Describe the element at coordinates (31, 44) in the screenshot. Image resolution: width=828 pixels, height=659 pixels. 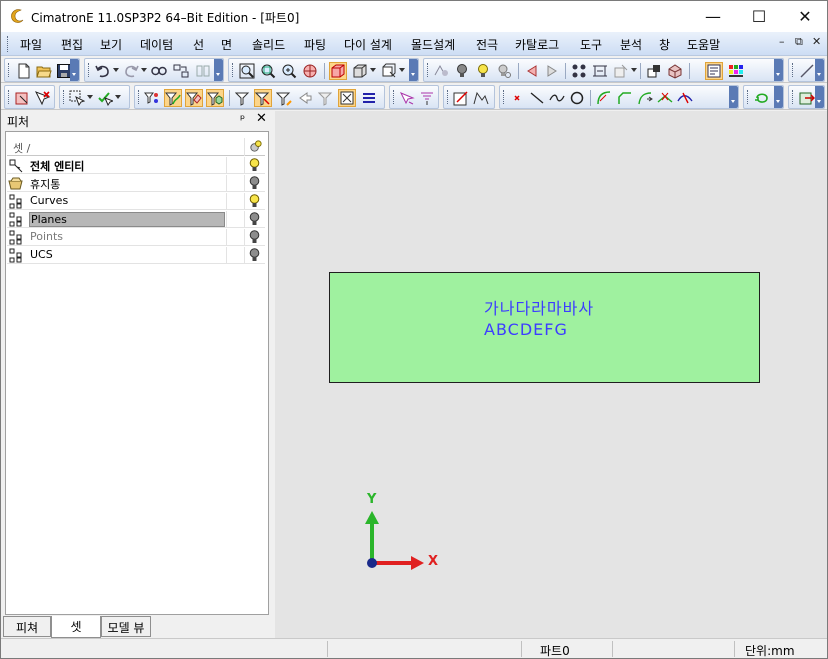
I see `menu-file: 파일` at that location.